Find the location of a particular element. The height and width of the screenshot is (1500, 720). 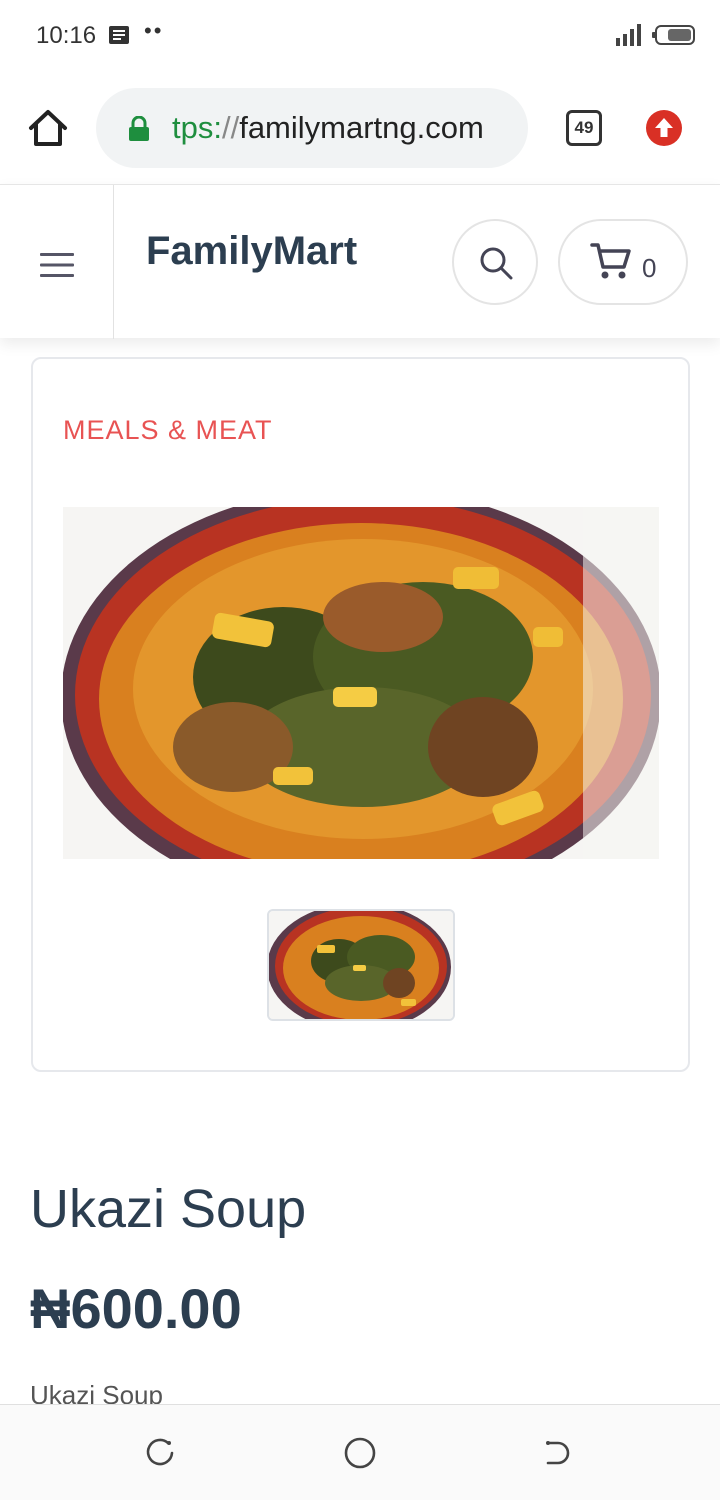

product-title: Ukazi Soup is located at coordinates (168, 1209).